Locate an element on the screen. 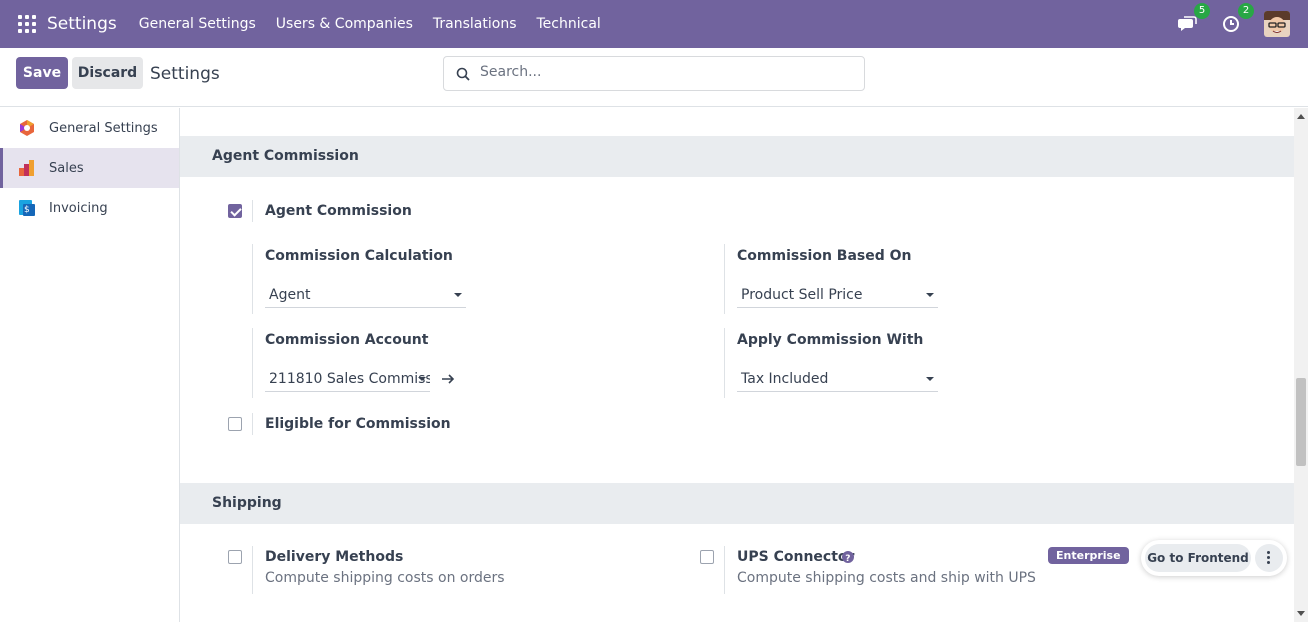 The image size is (1308, 622). section-title-agent-commission: Agent Commission is located at coordinates (737, 156).